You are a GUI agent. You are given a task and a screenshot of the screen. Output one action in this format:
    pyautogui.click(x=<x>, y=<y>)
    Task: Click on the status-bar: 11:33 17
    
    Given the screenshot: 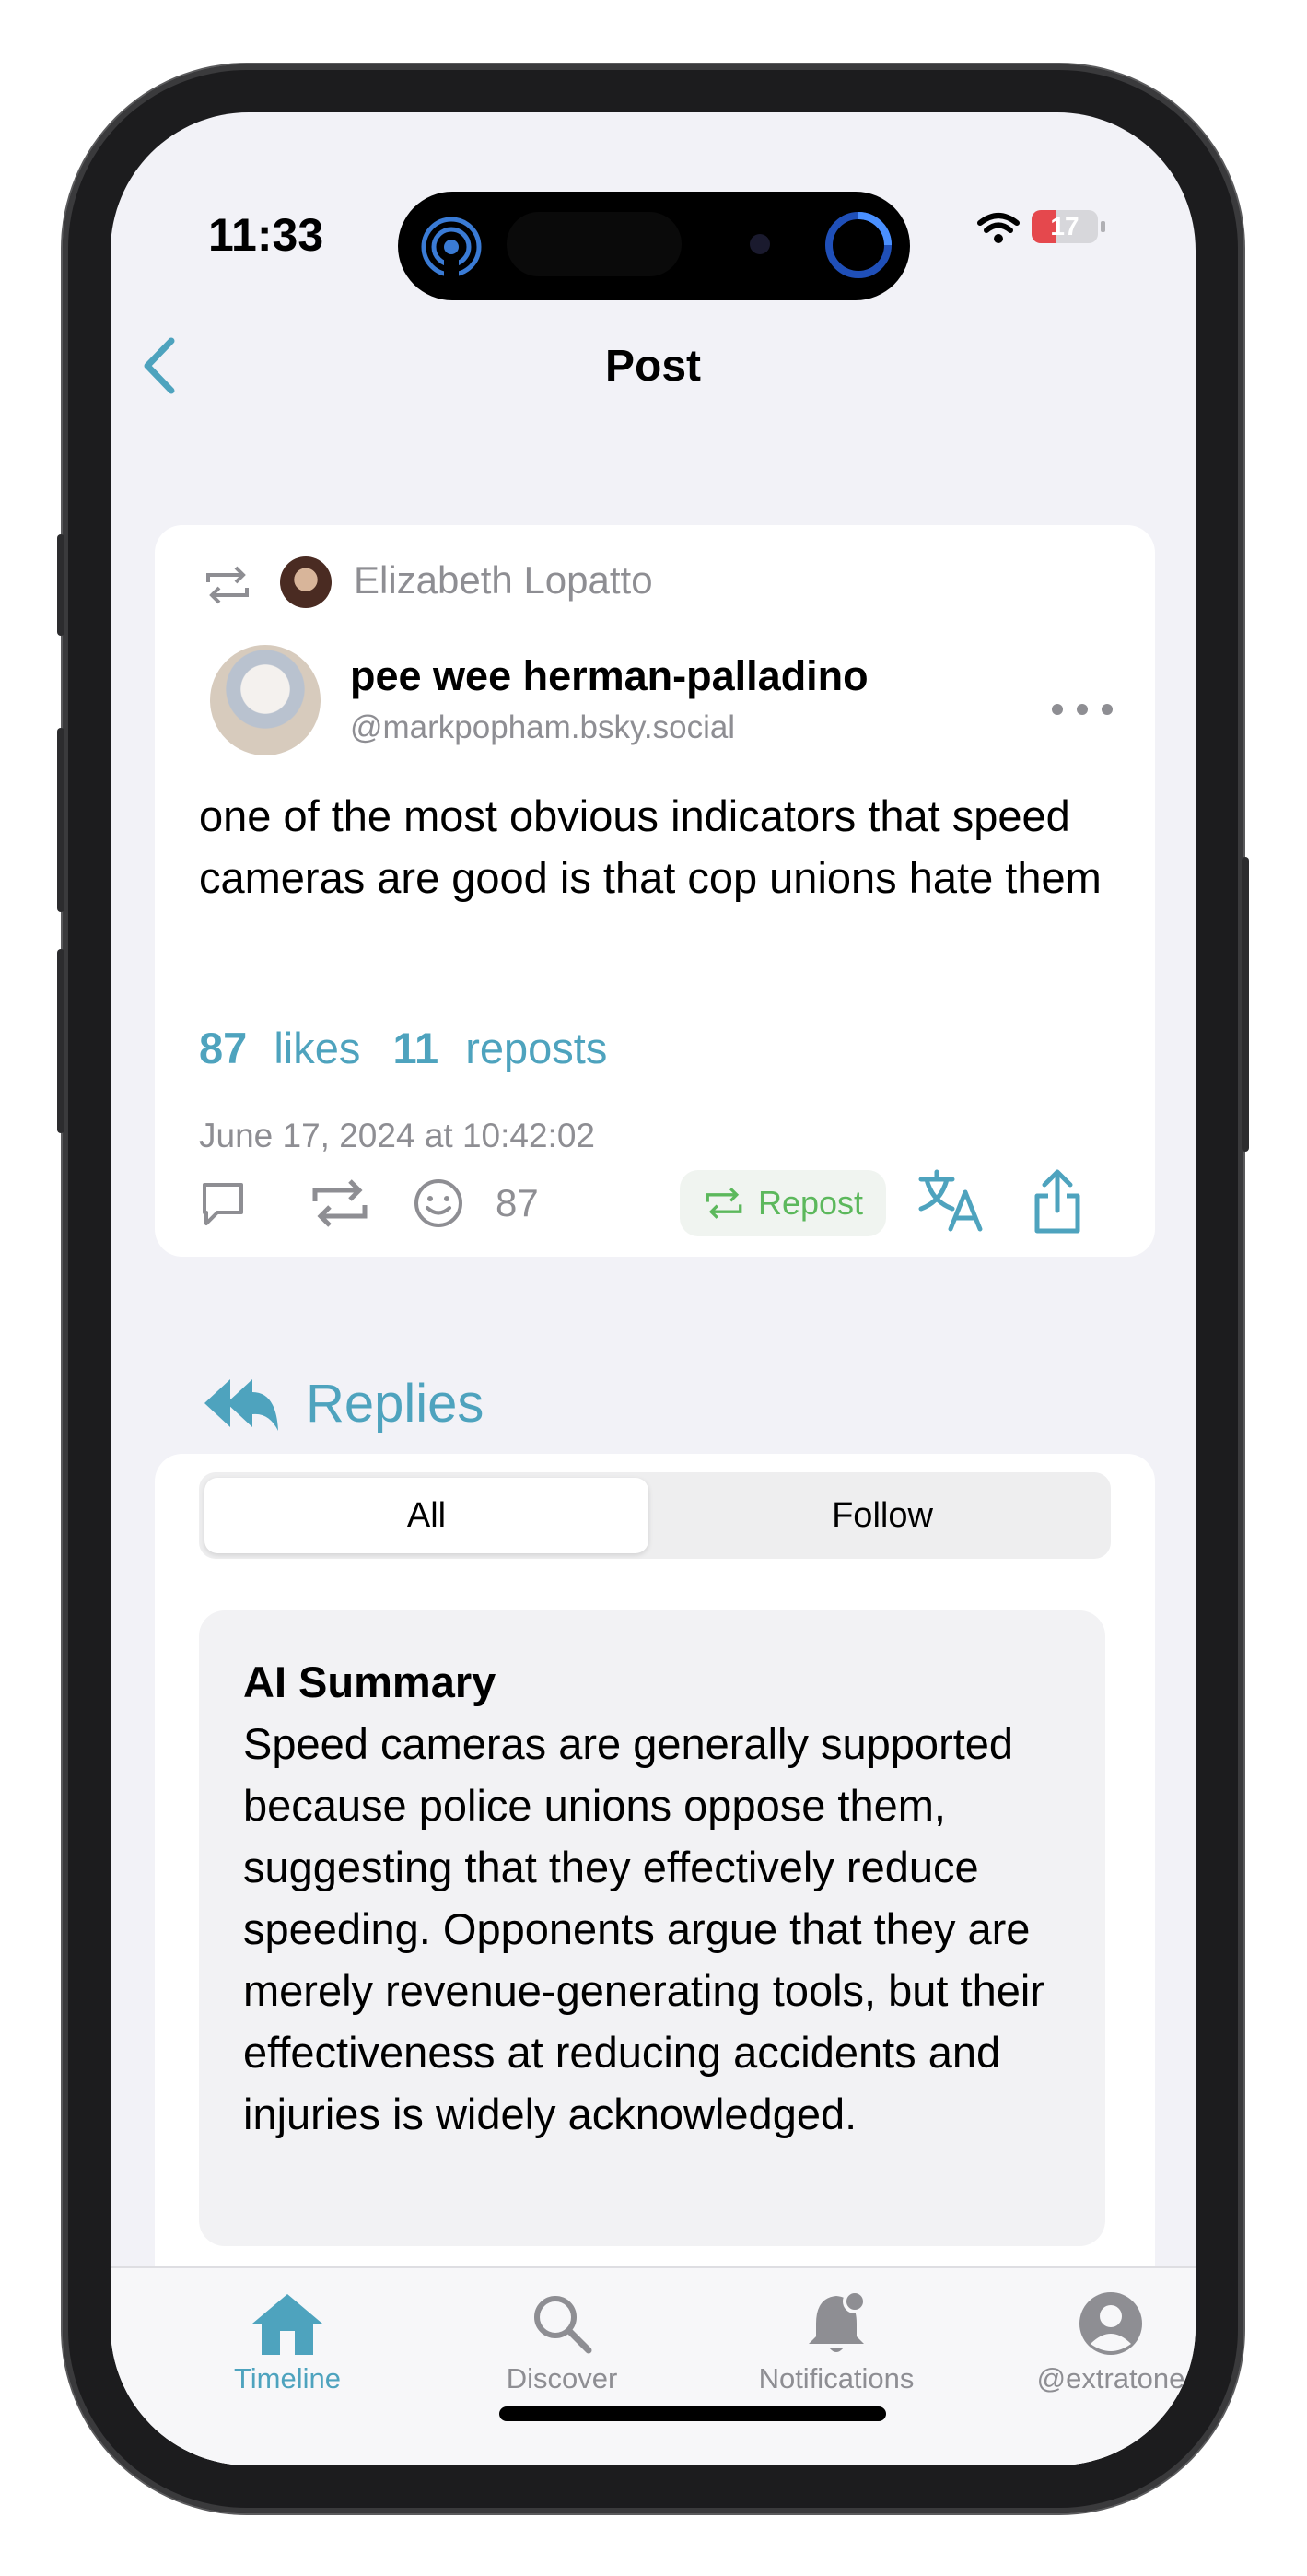 What is the action you would take?
    pyautogui.click(x=653, y=206)
    